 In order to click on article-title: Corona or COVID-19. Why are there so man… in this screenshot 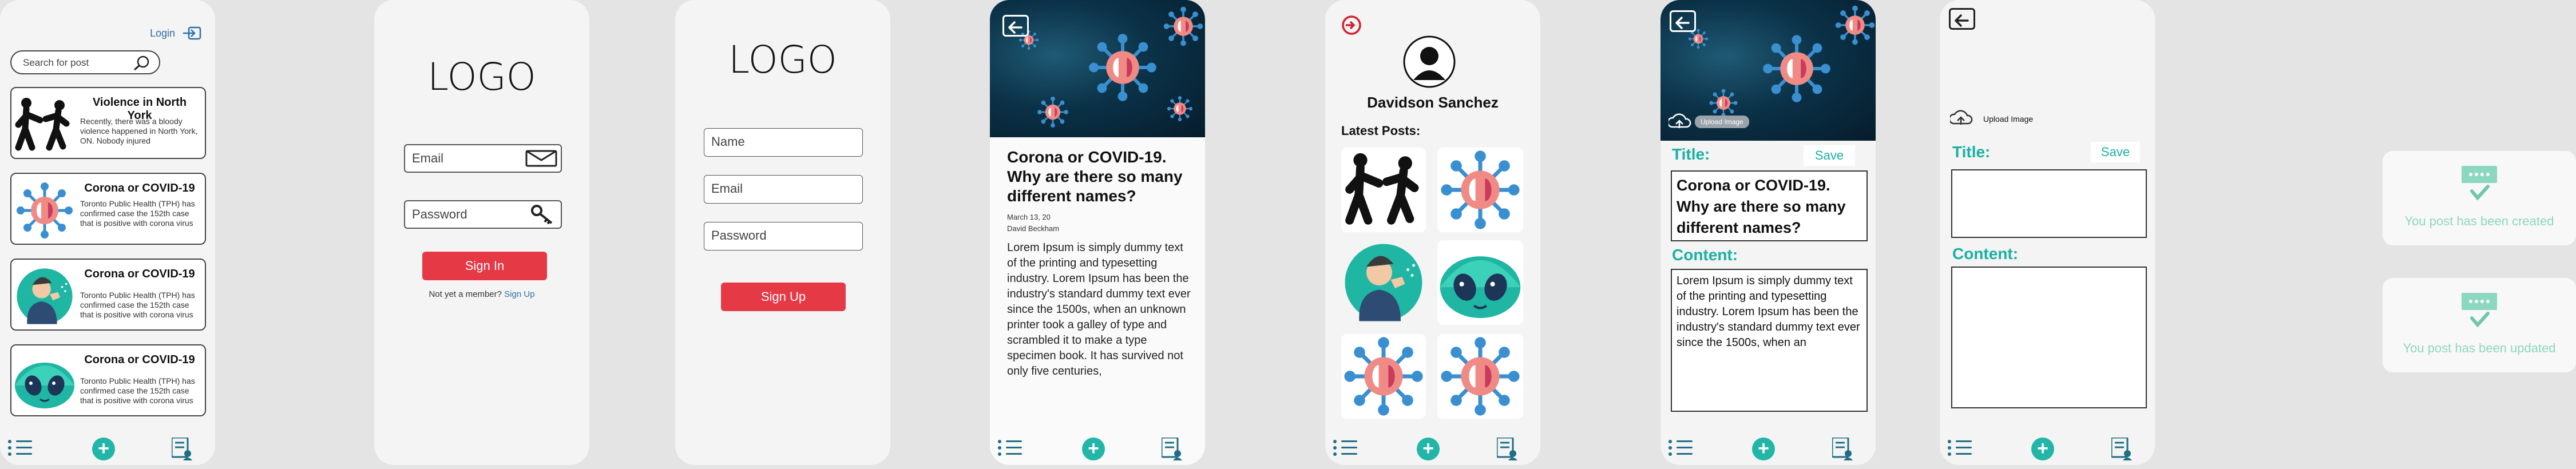, I will do `click(1095, 176)`.